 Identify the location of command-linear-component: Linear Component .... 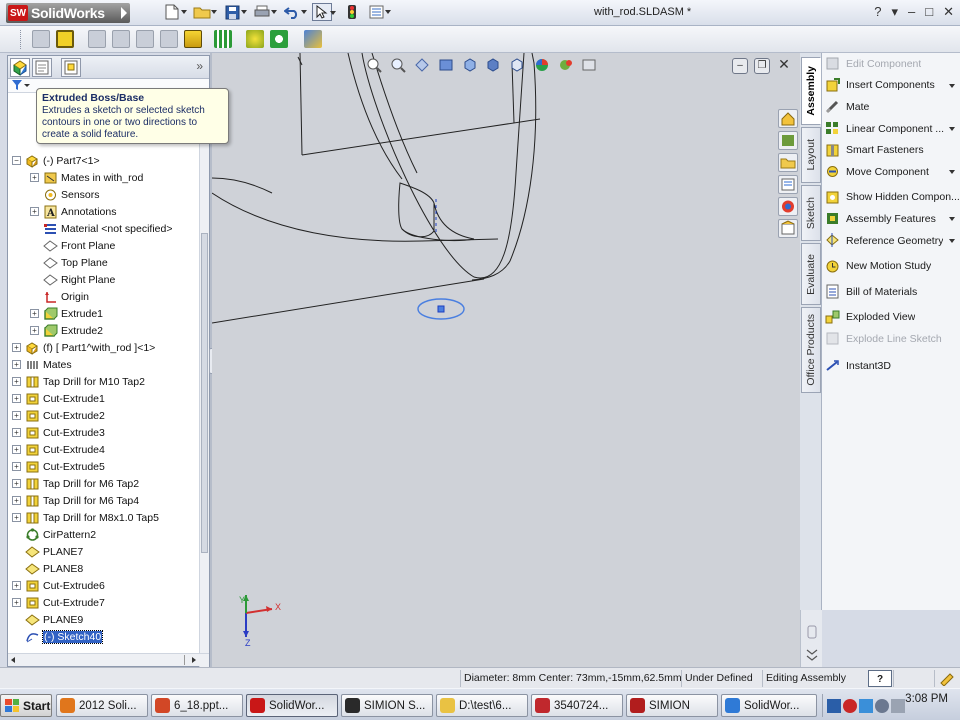
(891, 129).